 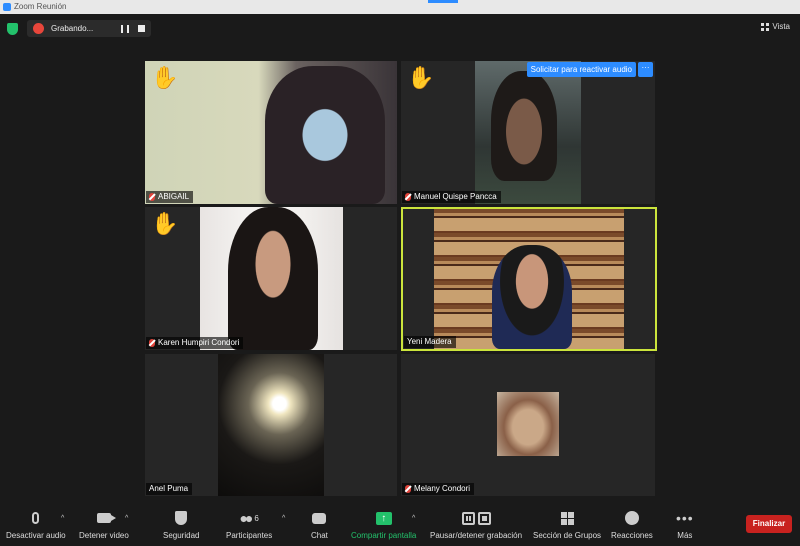 I want to click on participant-name-tag: Yeni Madera, so click(x=430, y=342).